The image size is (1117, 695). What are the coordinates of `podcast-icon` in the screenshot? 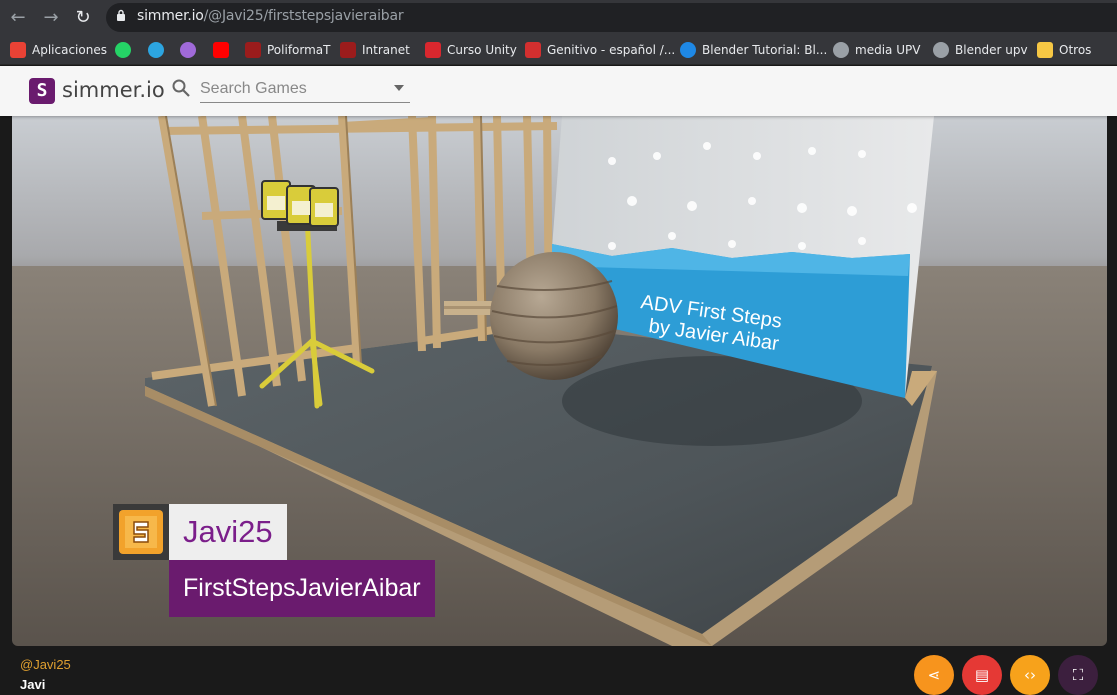 It's located at (188, 50).